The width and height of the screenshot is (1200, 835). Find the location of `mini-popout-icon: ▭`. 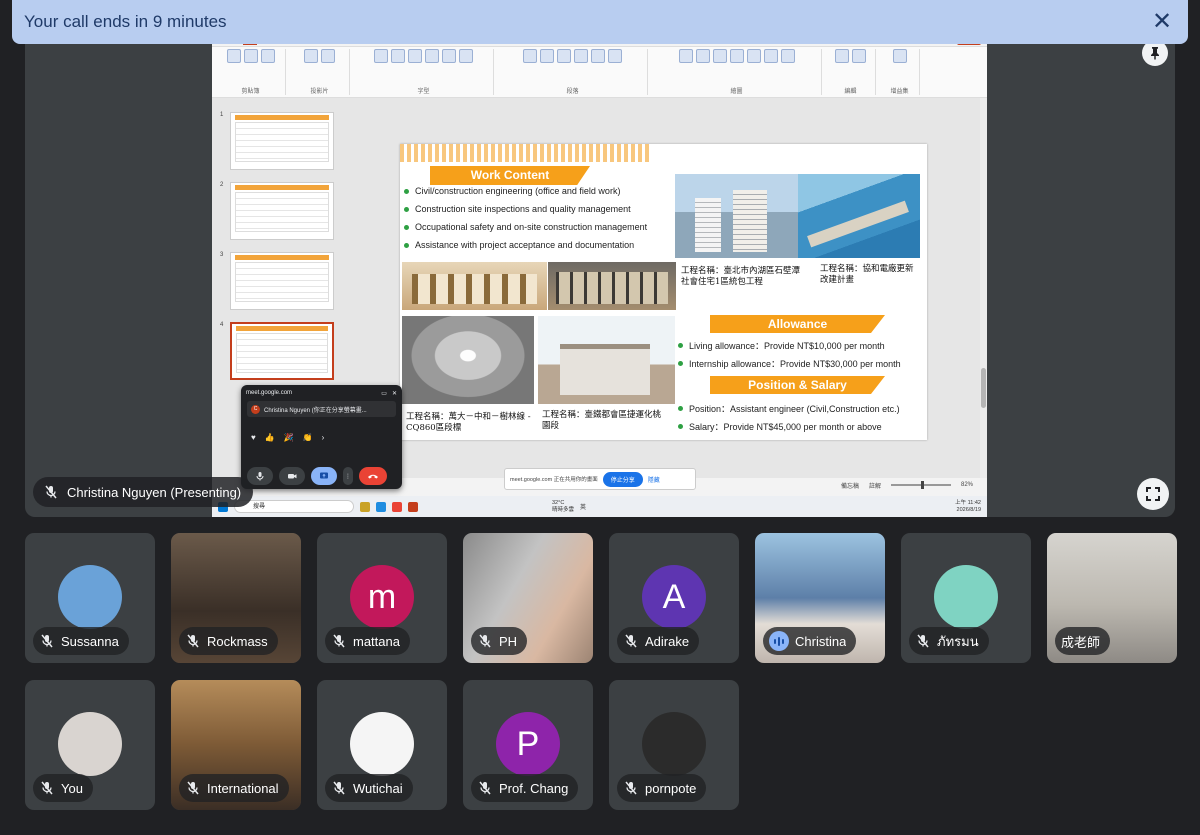

mini-popout-icon: ▭ is located at coordinates (384, 393).